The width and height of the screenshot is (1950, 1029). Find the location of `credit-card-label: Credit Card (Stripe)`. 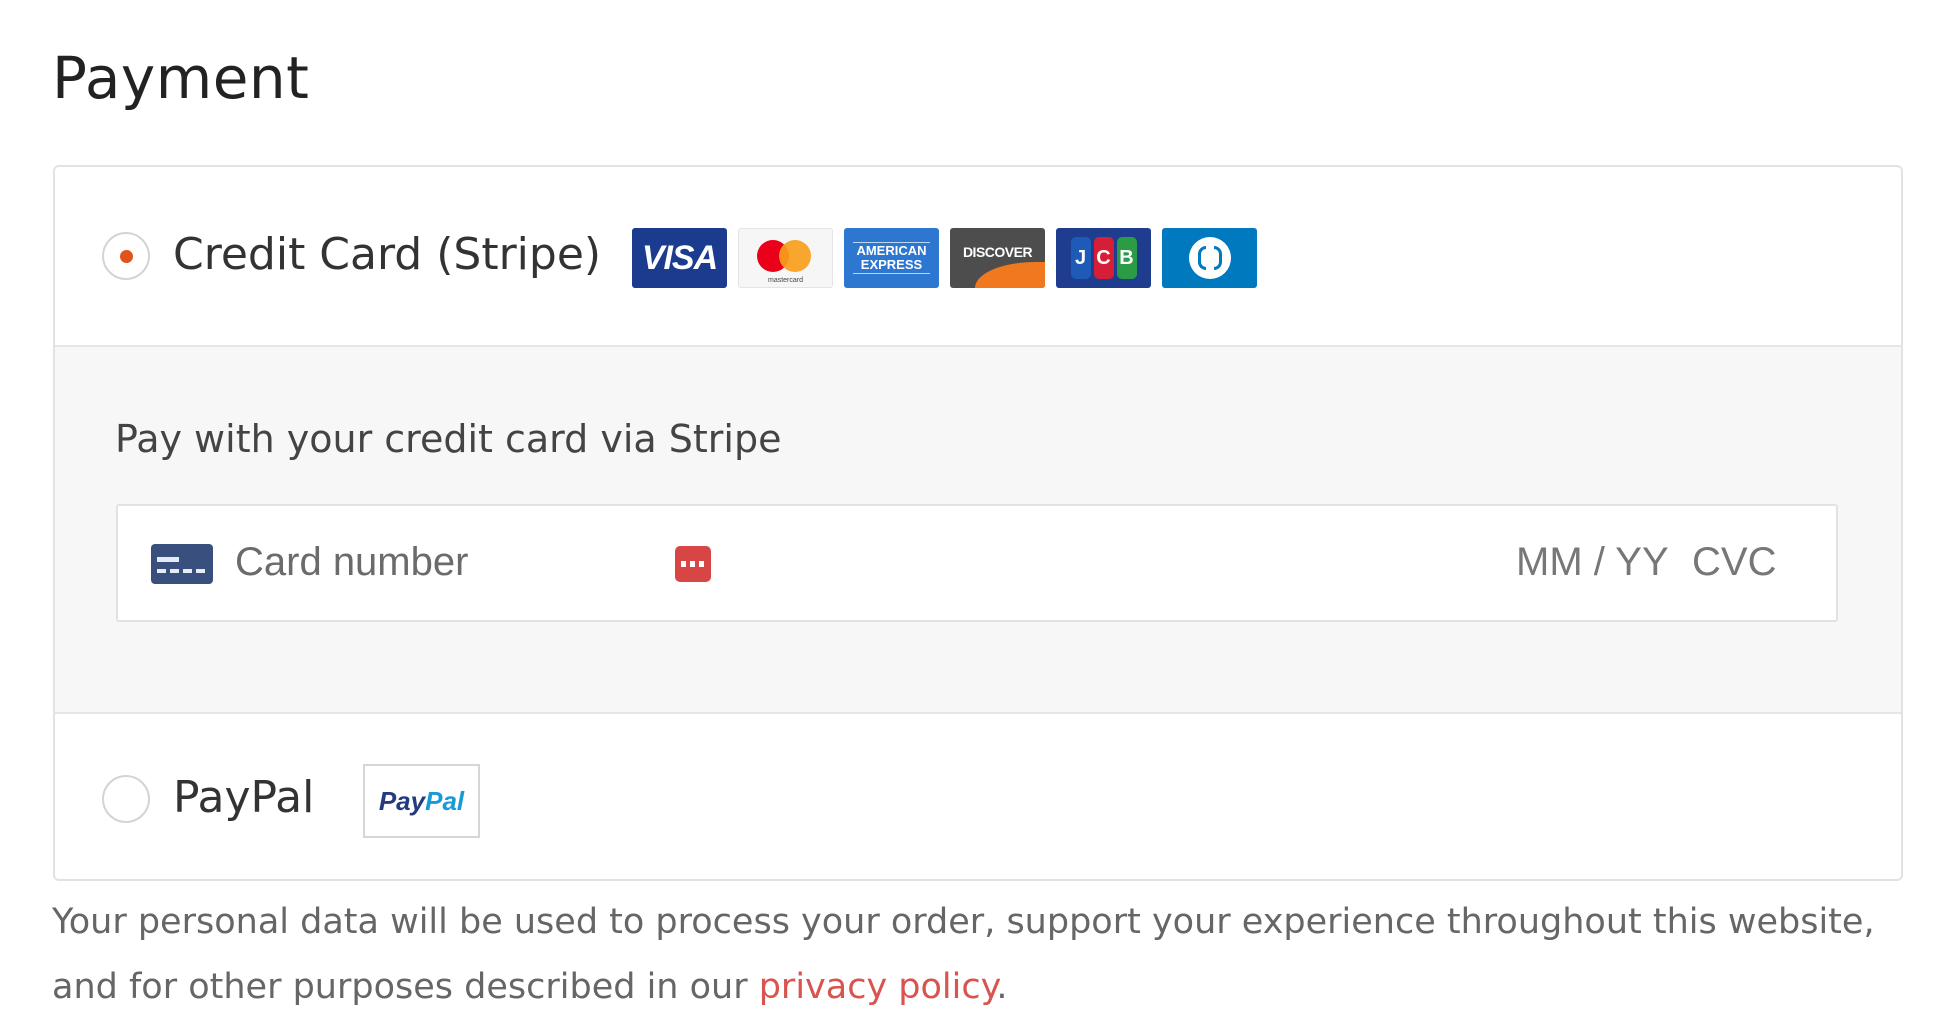

credit-card-label: Credit Card (Stripe) is located at coordinates (387, 254).